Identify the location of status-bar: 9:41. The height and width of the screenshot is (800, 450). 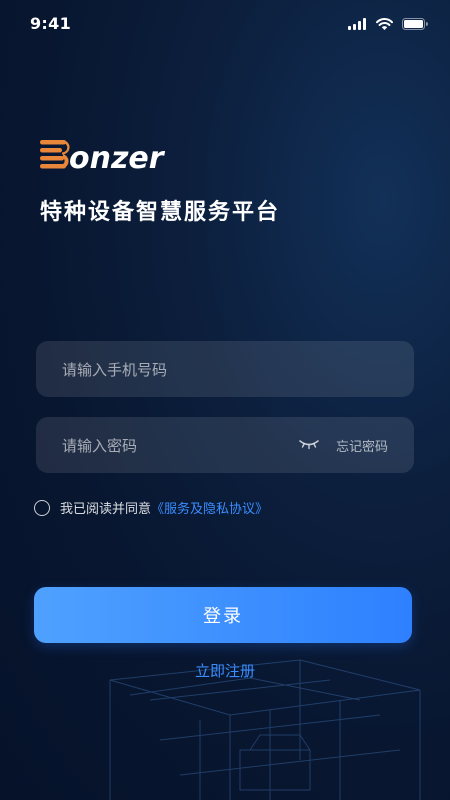
(225, 24).